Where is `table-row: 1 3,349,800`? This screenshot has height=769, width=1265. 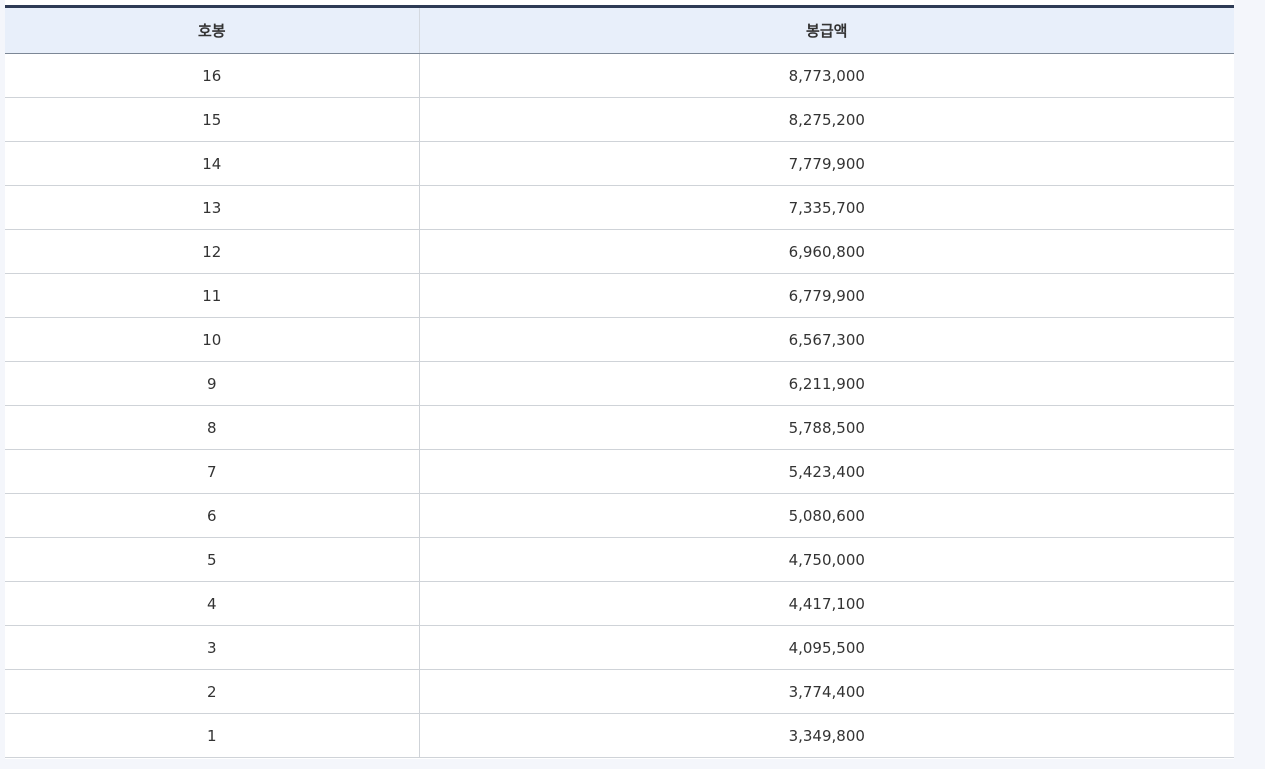
table-row: 1 3,349,800 is located at coordinates (619, 735).